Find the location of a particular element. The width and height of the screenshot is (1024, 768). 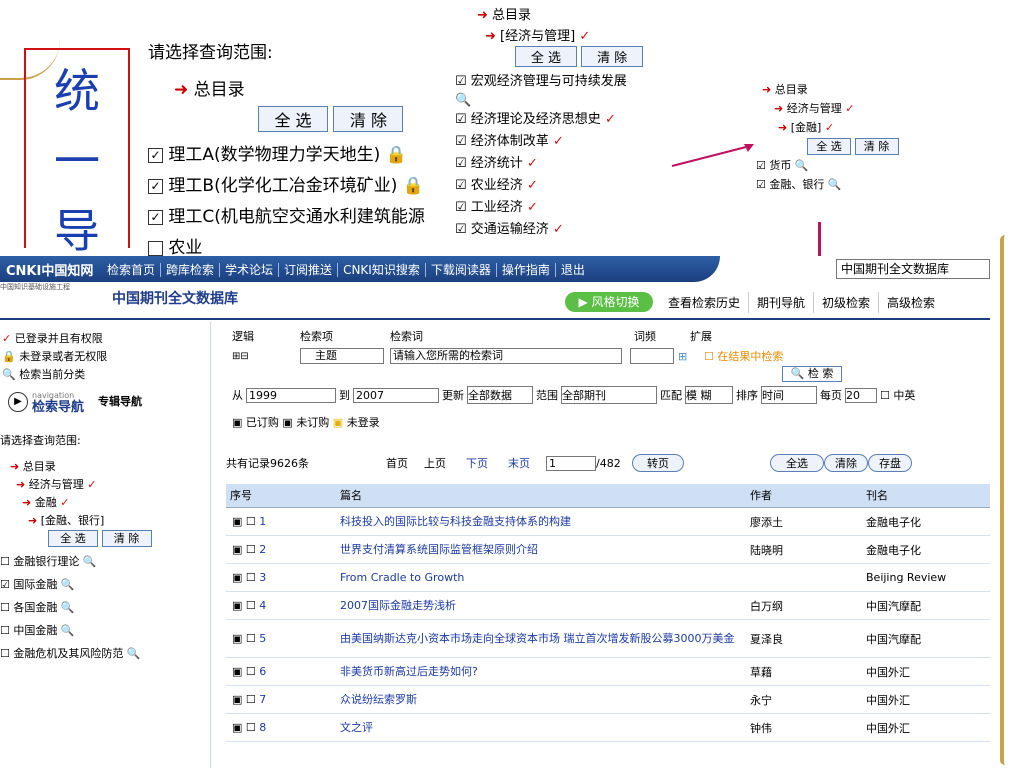

zh-en-checkbox: ☐ 中英 is located at coordinates (897, 395).